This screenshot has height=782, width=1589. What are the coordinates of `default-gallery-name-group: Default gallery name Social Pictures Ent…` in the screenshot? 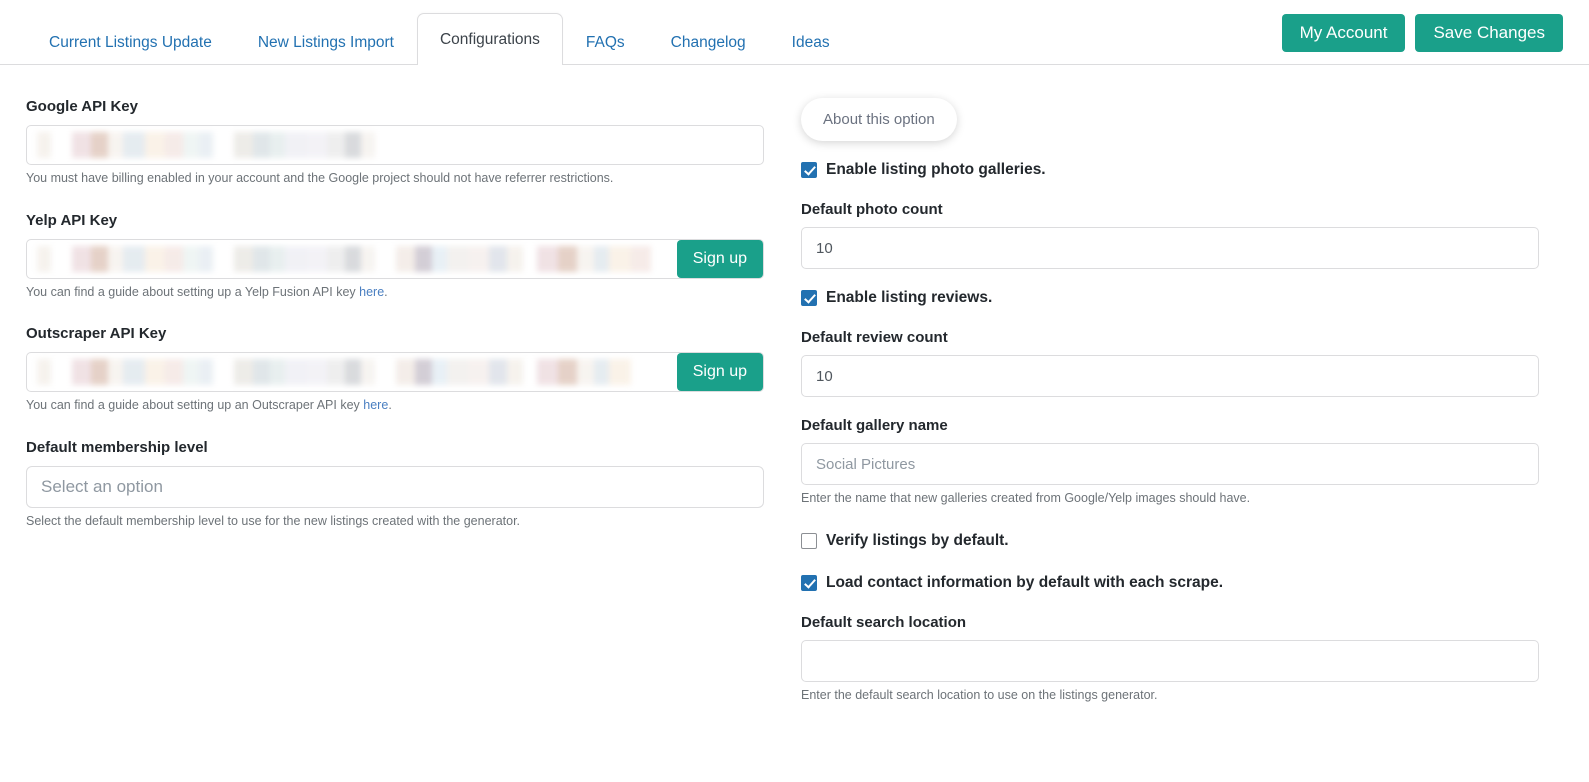 It's located at (1170, 462).